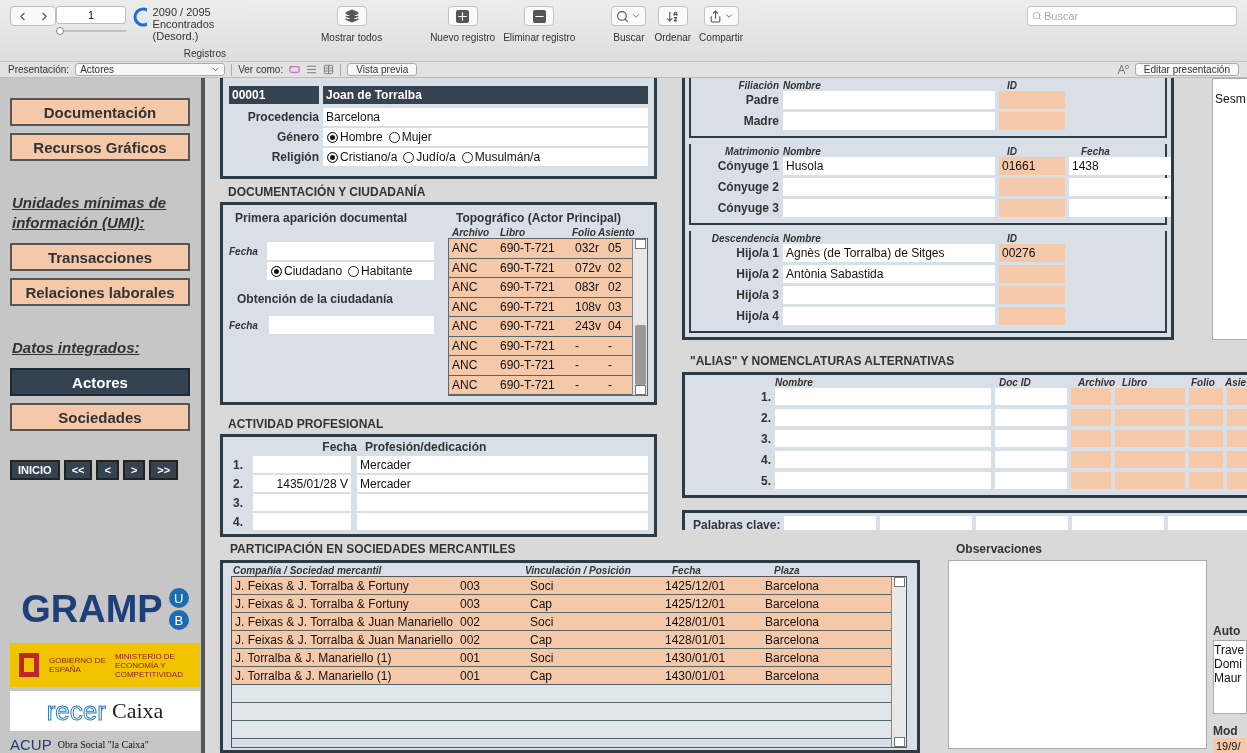 This screenshot has width=1247, height=753. I want to click on record-nav-button: <, so click(107, 470).